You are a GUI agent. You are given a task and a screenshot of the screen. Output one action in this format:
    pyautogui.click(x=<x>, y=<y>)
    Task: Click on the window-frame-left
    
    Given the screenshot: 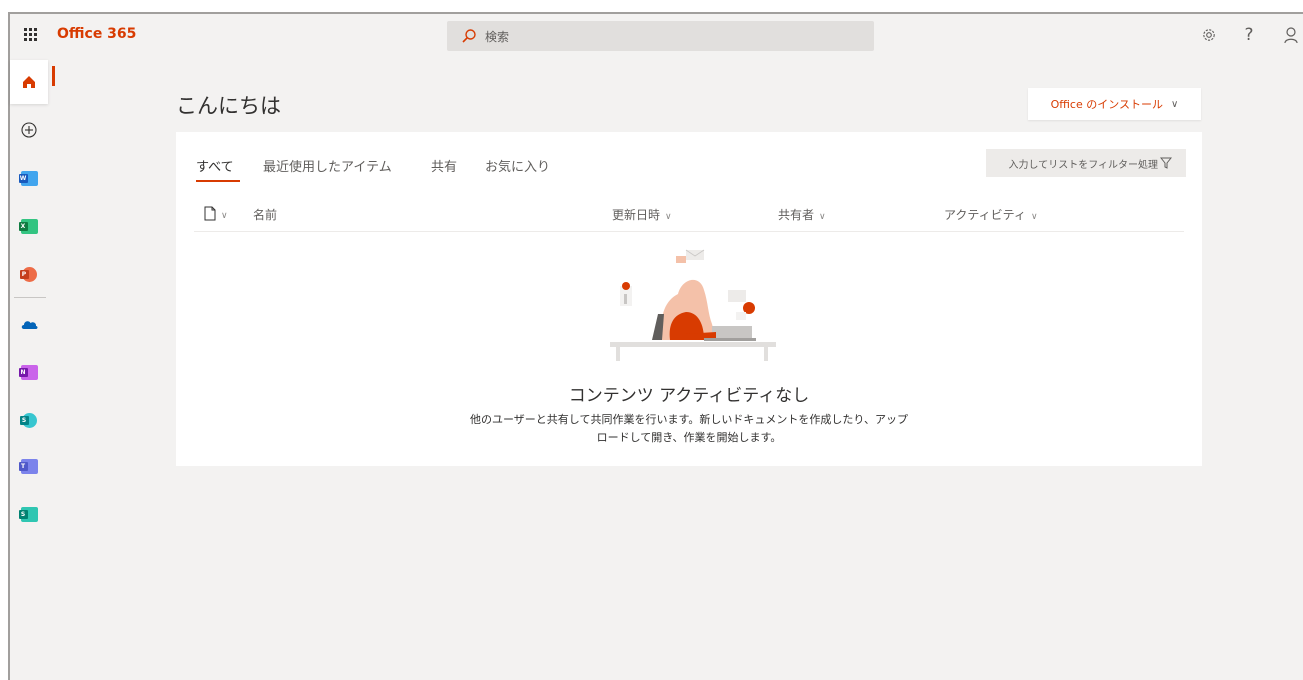 What is the action you would take?
    pyautogui.click(x=4, y=346)
    